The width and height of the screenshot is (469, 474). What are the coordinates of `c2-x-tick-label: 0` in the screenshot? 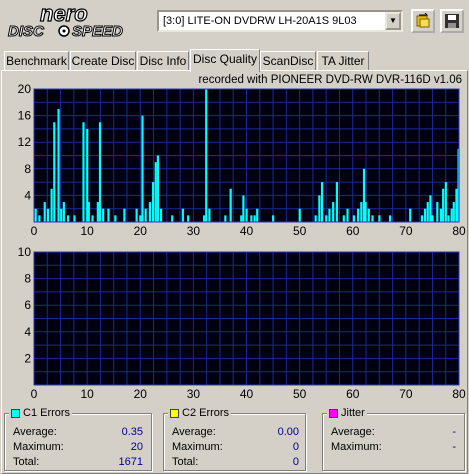 It's located at (34, 394).